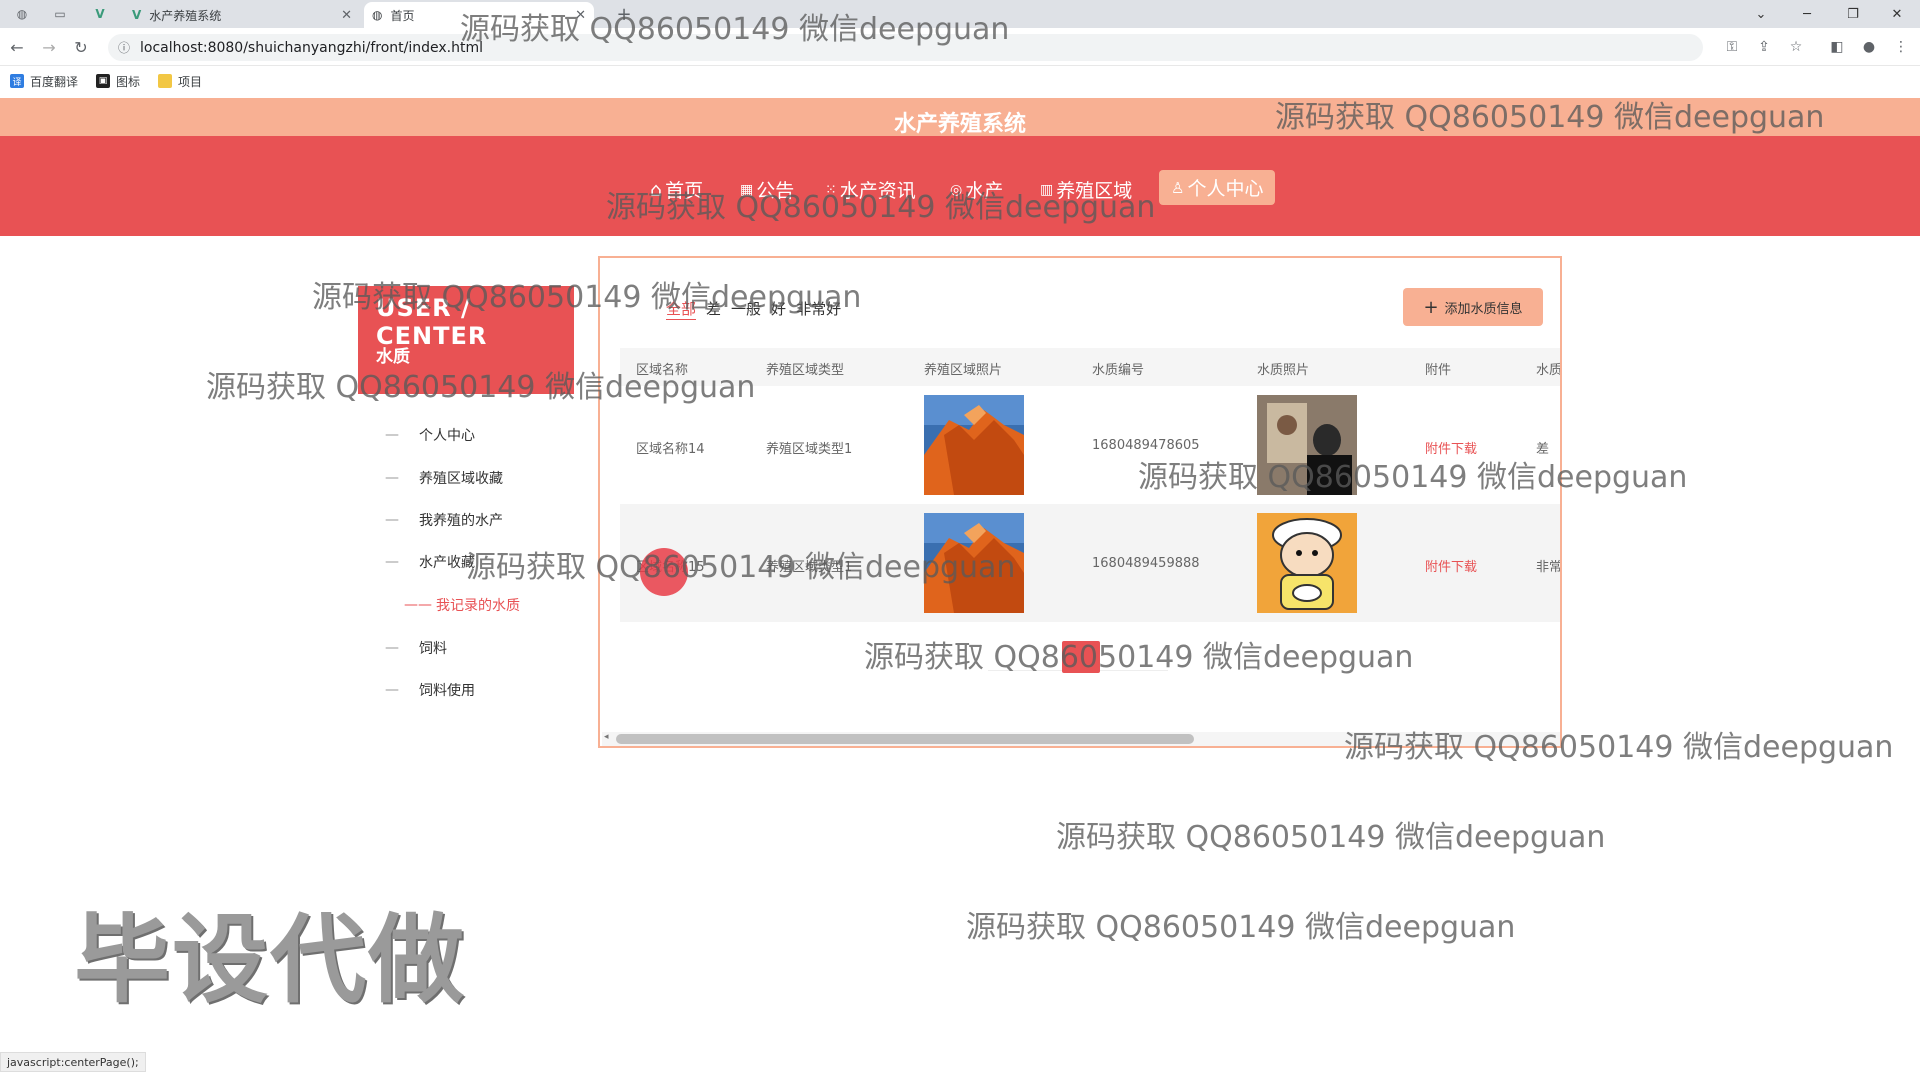  I want to click on area-photo, so click(974, 445).